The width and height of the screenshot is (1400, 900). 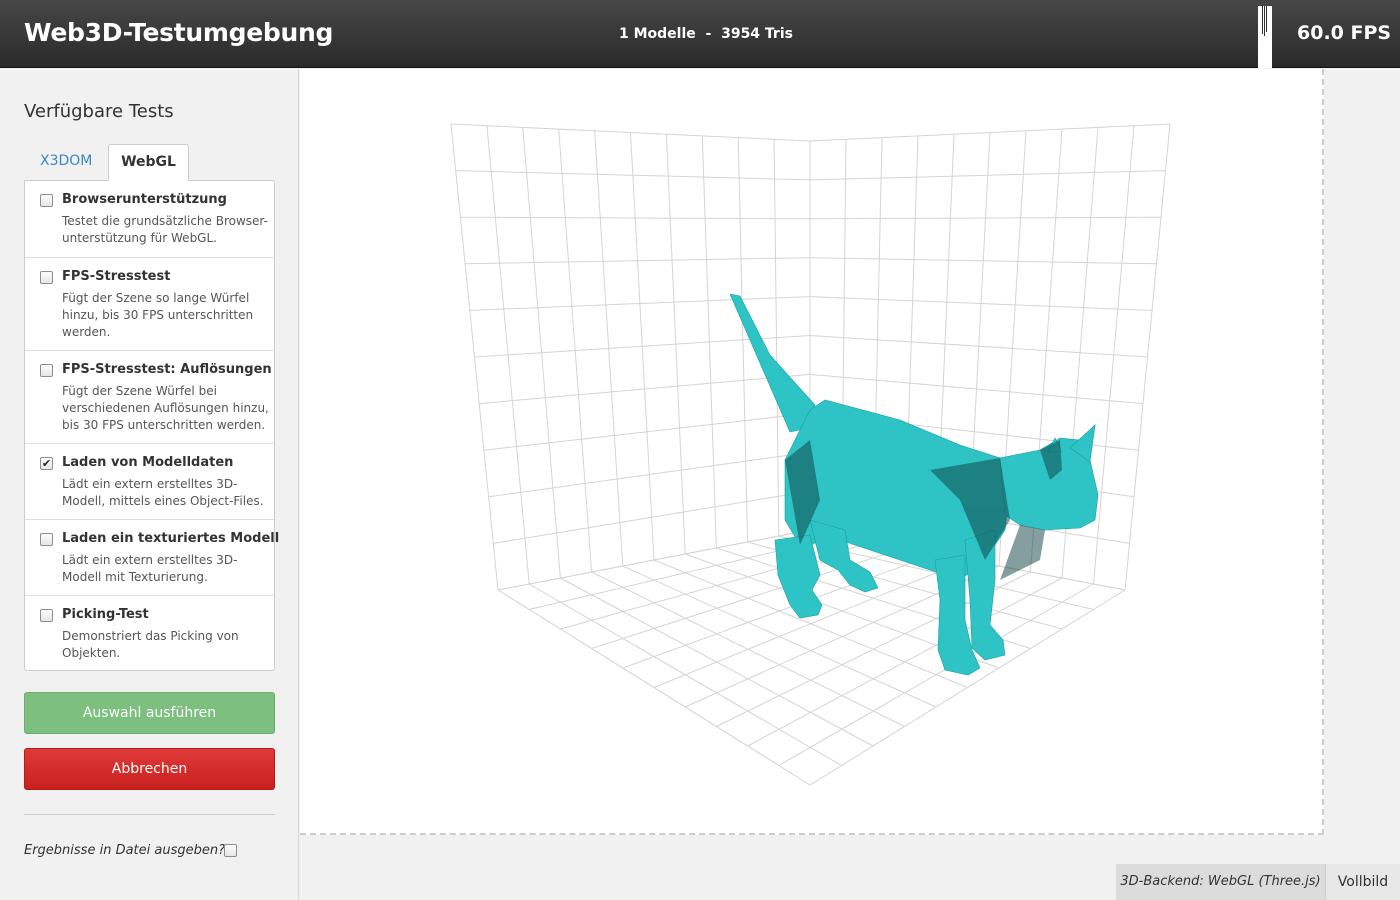 What do you see at coordinates (116, 276) in the screenshot?
I see `test-name: FPS-Stresstest` at bounding box center [116, 276].